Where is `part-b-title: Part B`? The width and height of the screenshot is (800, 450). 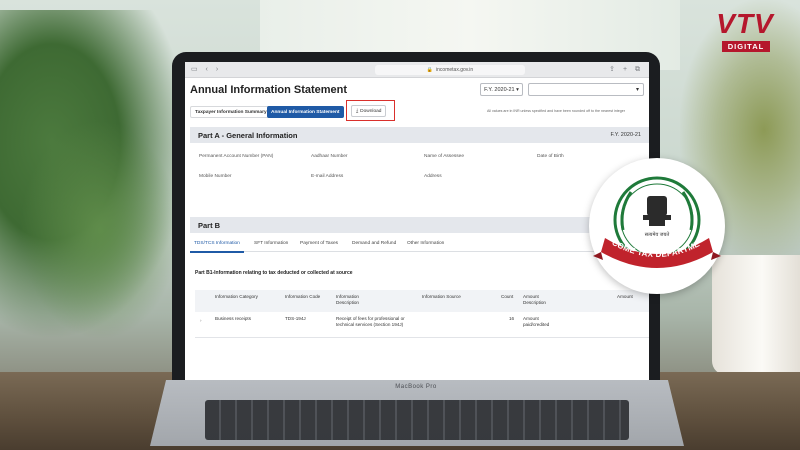 part-b-title: Part B is located at coordinates (209, 225).